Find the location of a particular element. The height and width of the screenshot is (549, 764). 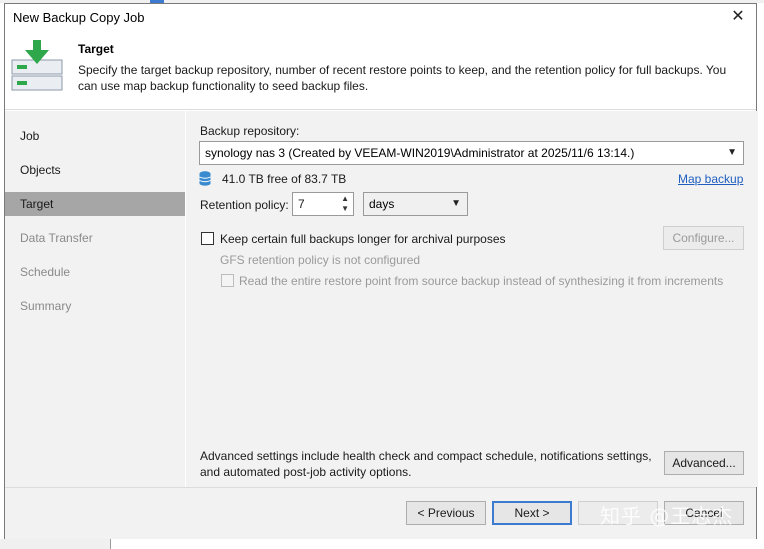

retention-unit-value: days is located at coordinates (382, 204).